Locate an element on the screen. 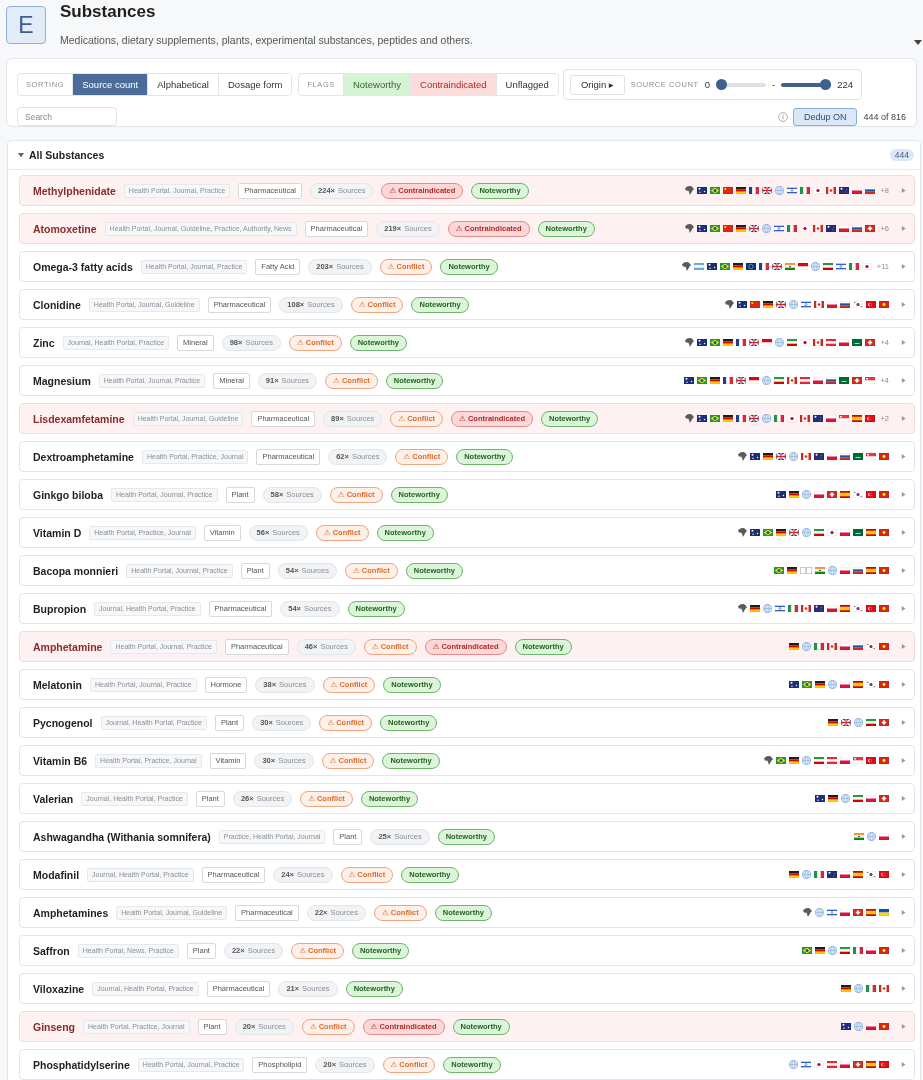 Image resolution: width=923 pixels, height=1080 pixels. substance-name: Pycnogenol is located at coordinates (63, 722).